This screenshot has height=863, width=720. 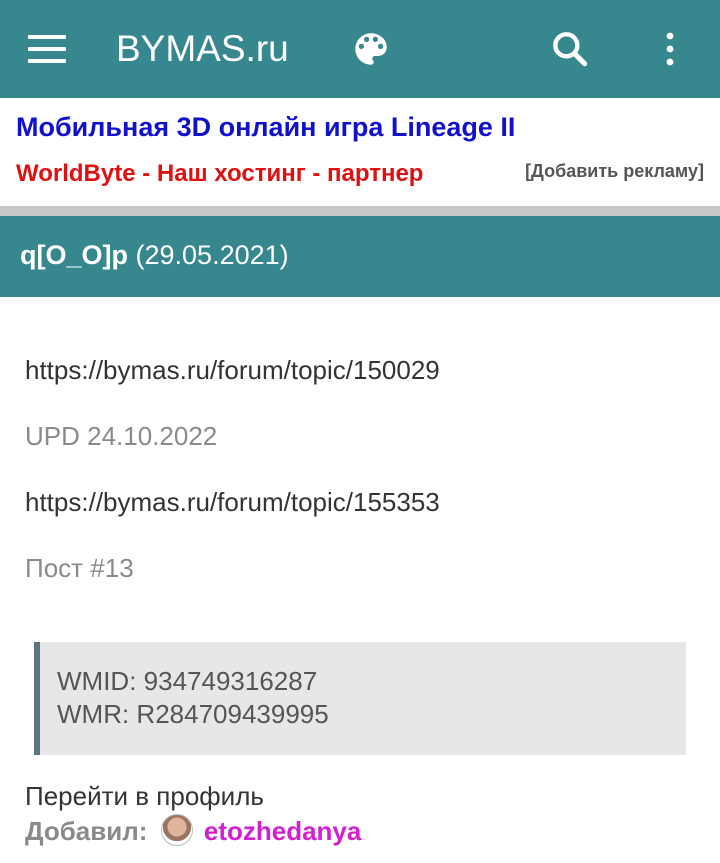 I want to click on added-by-username: etozhedanya, so click(x=283, y=831).